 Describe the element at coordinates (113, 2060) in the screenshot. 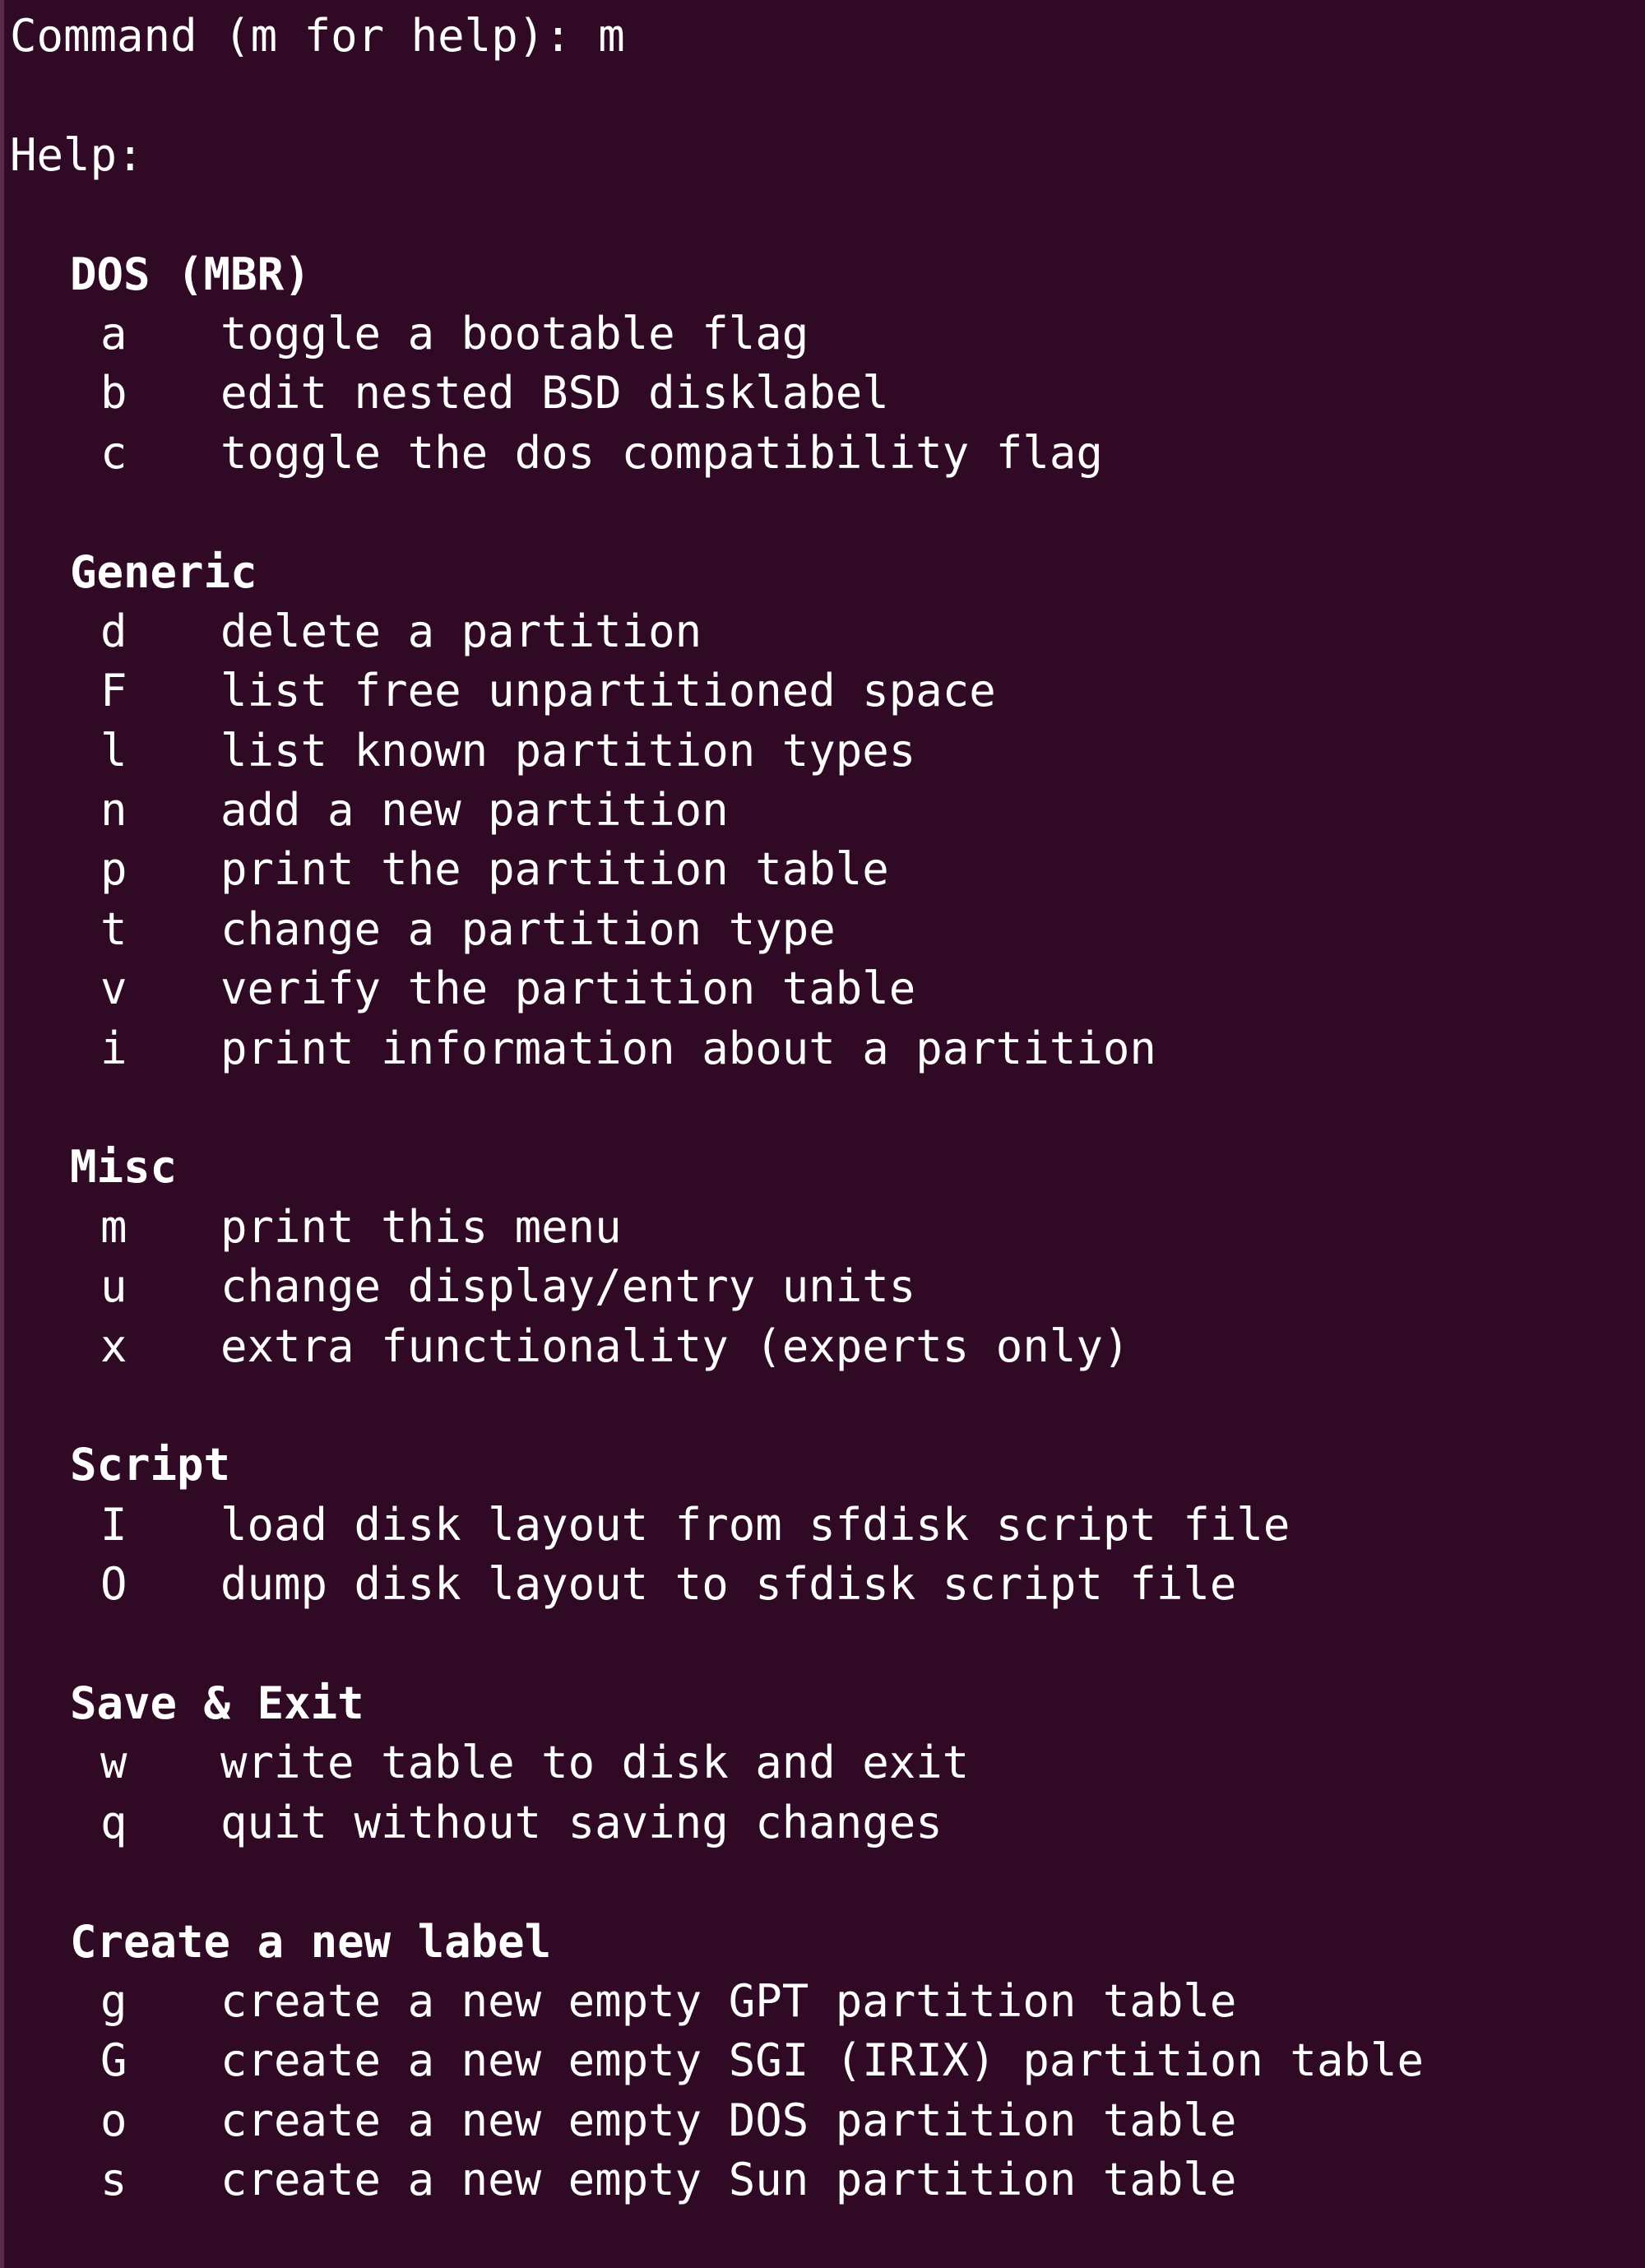

I see `command-key: G` at that location.